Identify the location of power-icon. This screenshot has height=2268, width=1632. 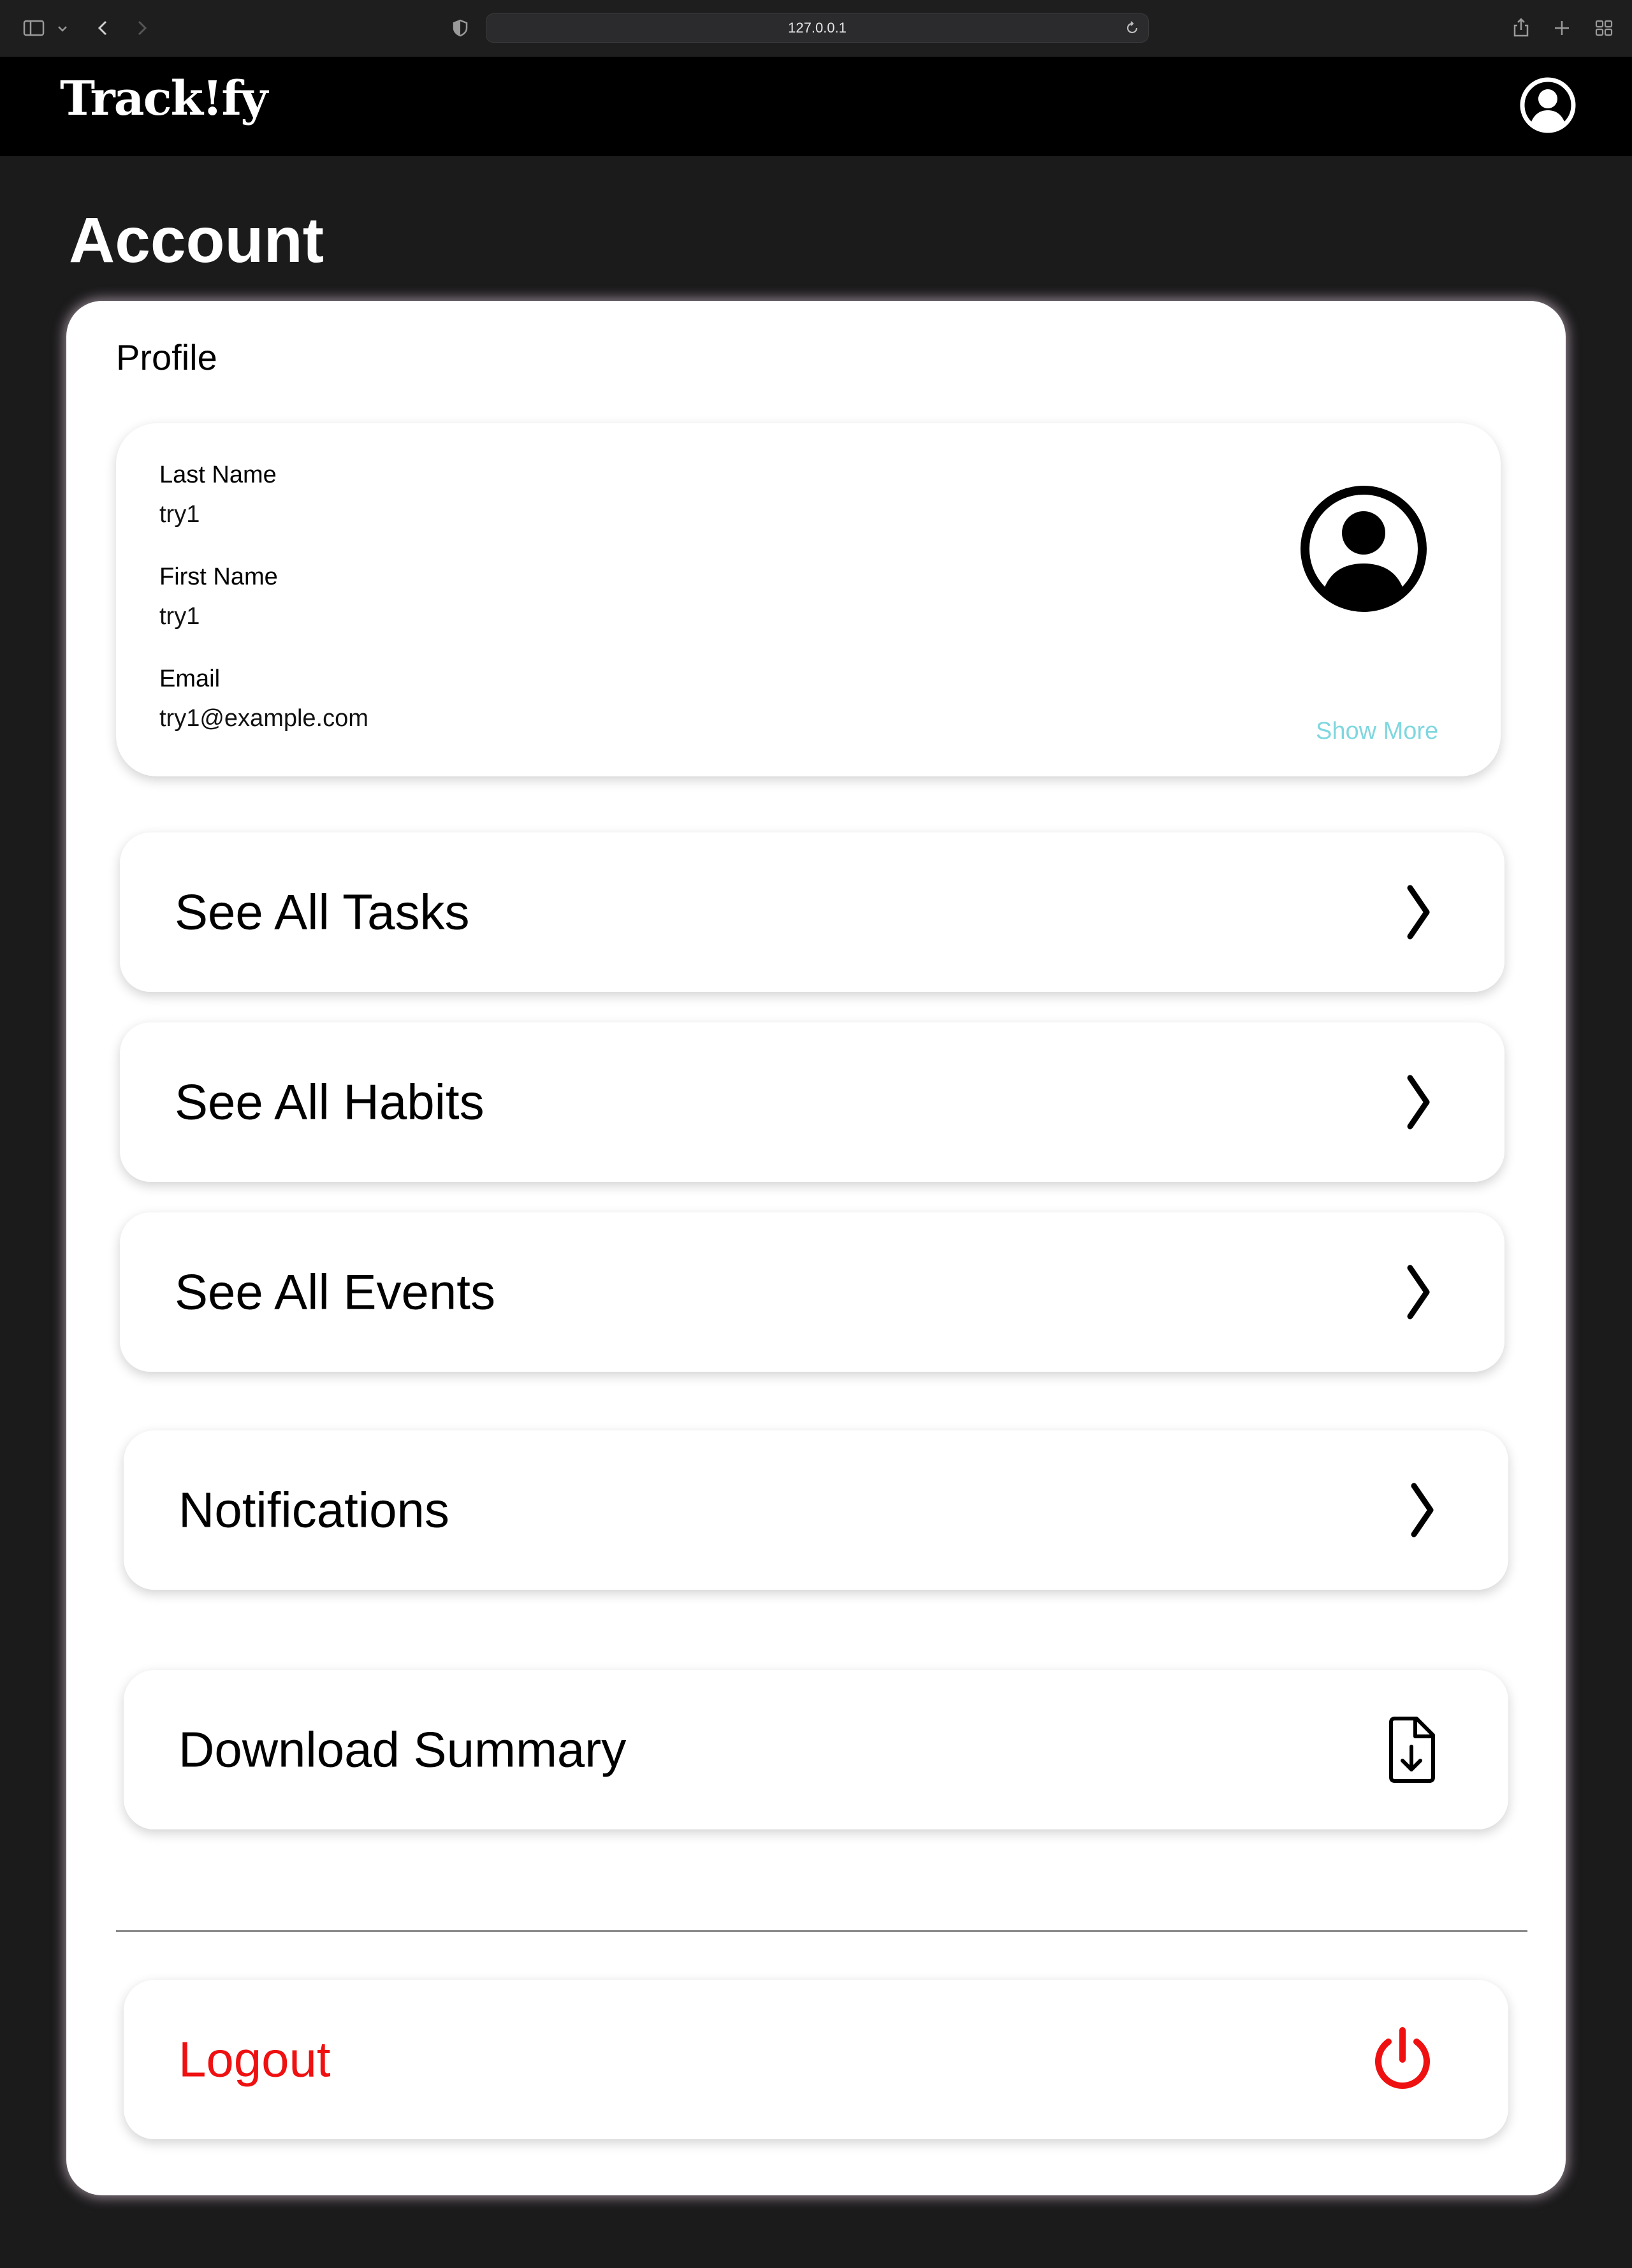
(1402, 2058).